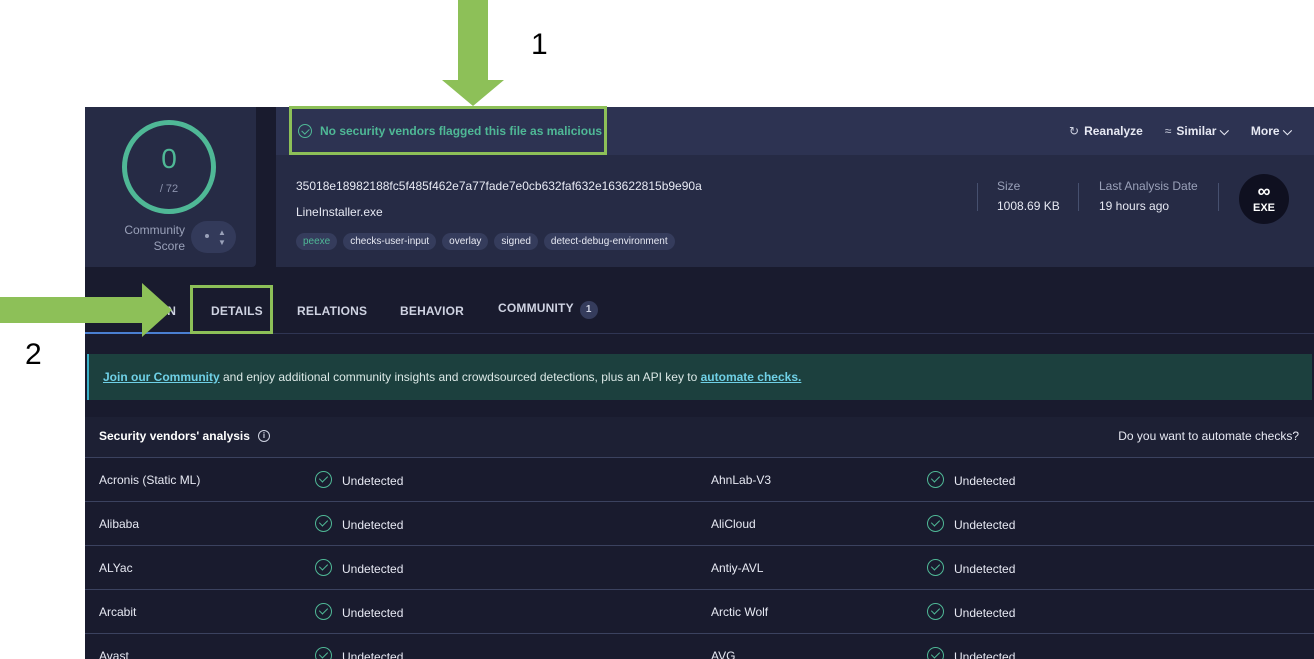 The width and height of the screenshot is (1314, 659). Describe the element at coordinates (536, 308) in the screenshot. I see `tab-community-label: COMMUNITY` at that location.